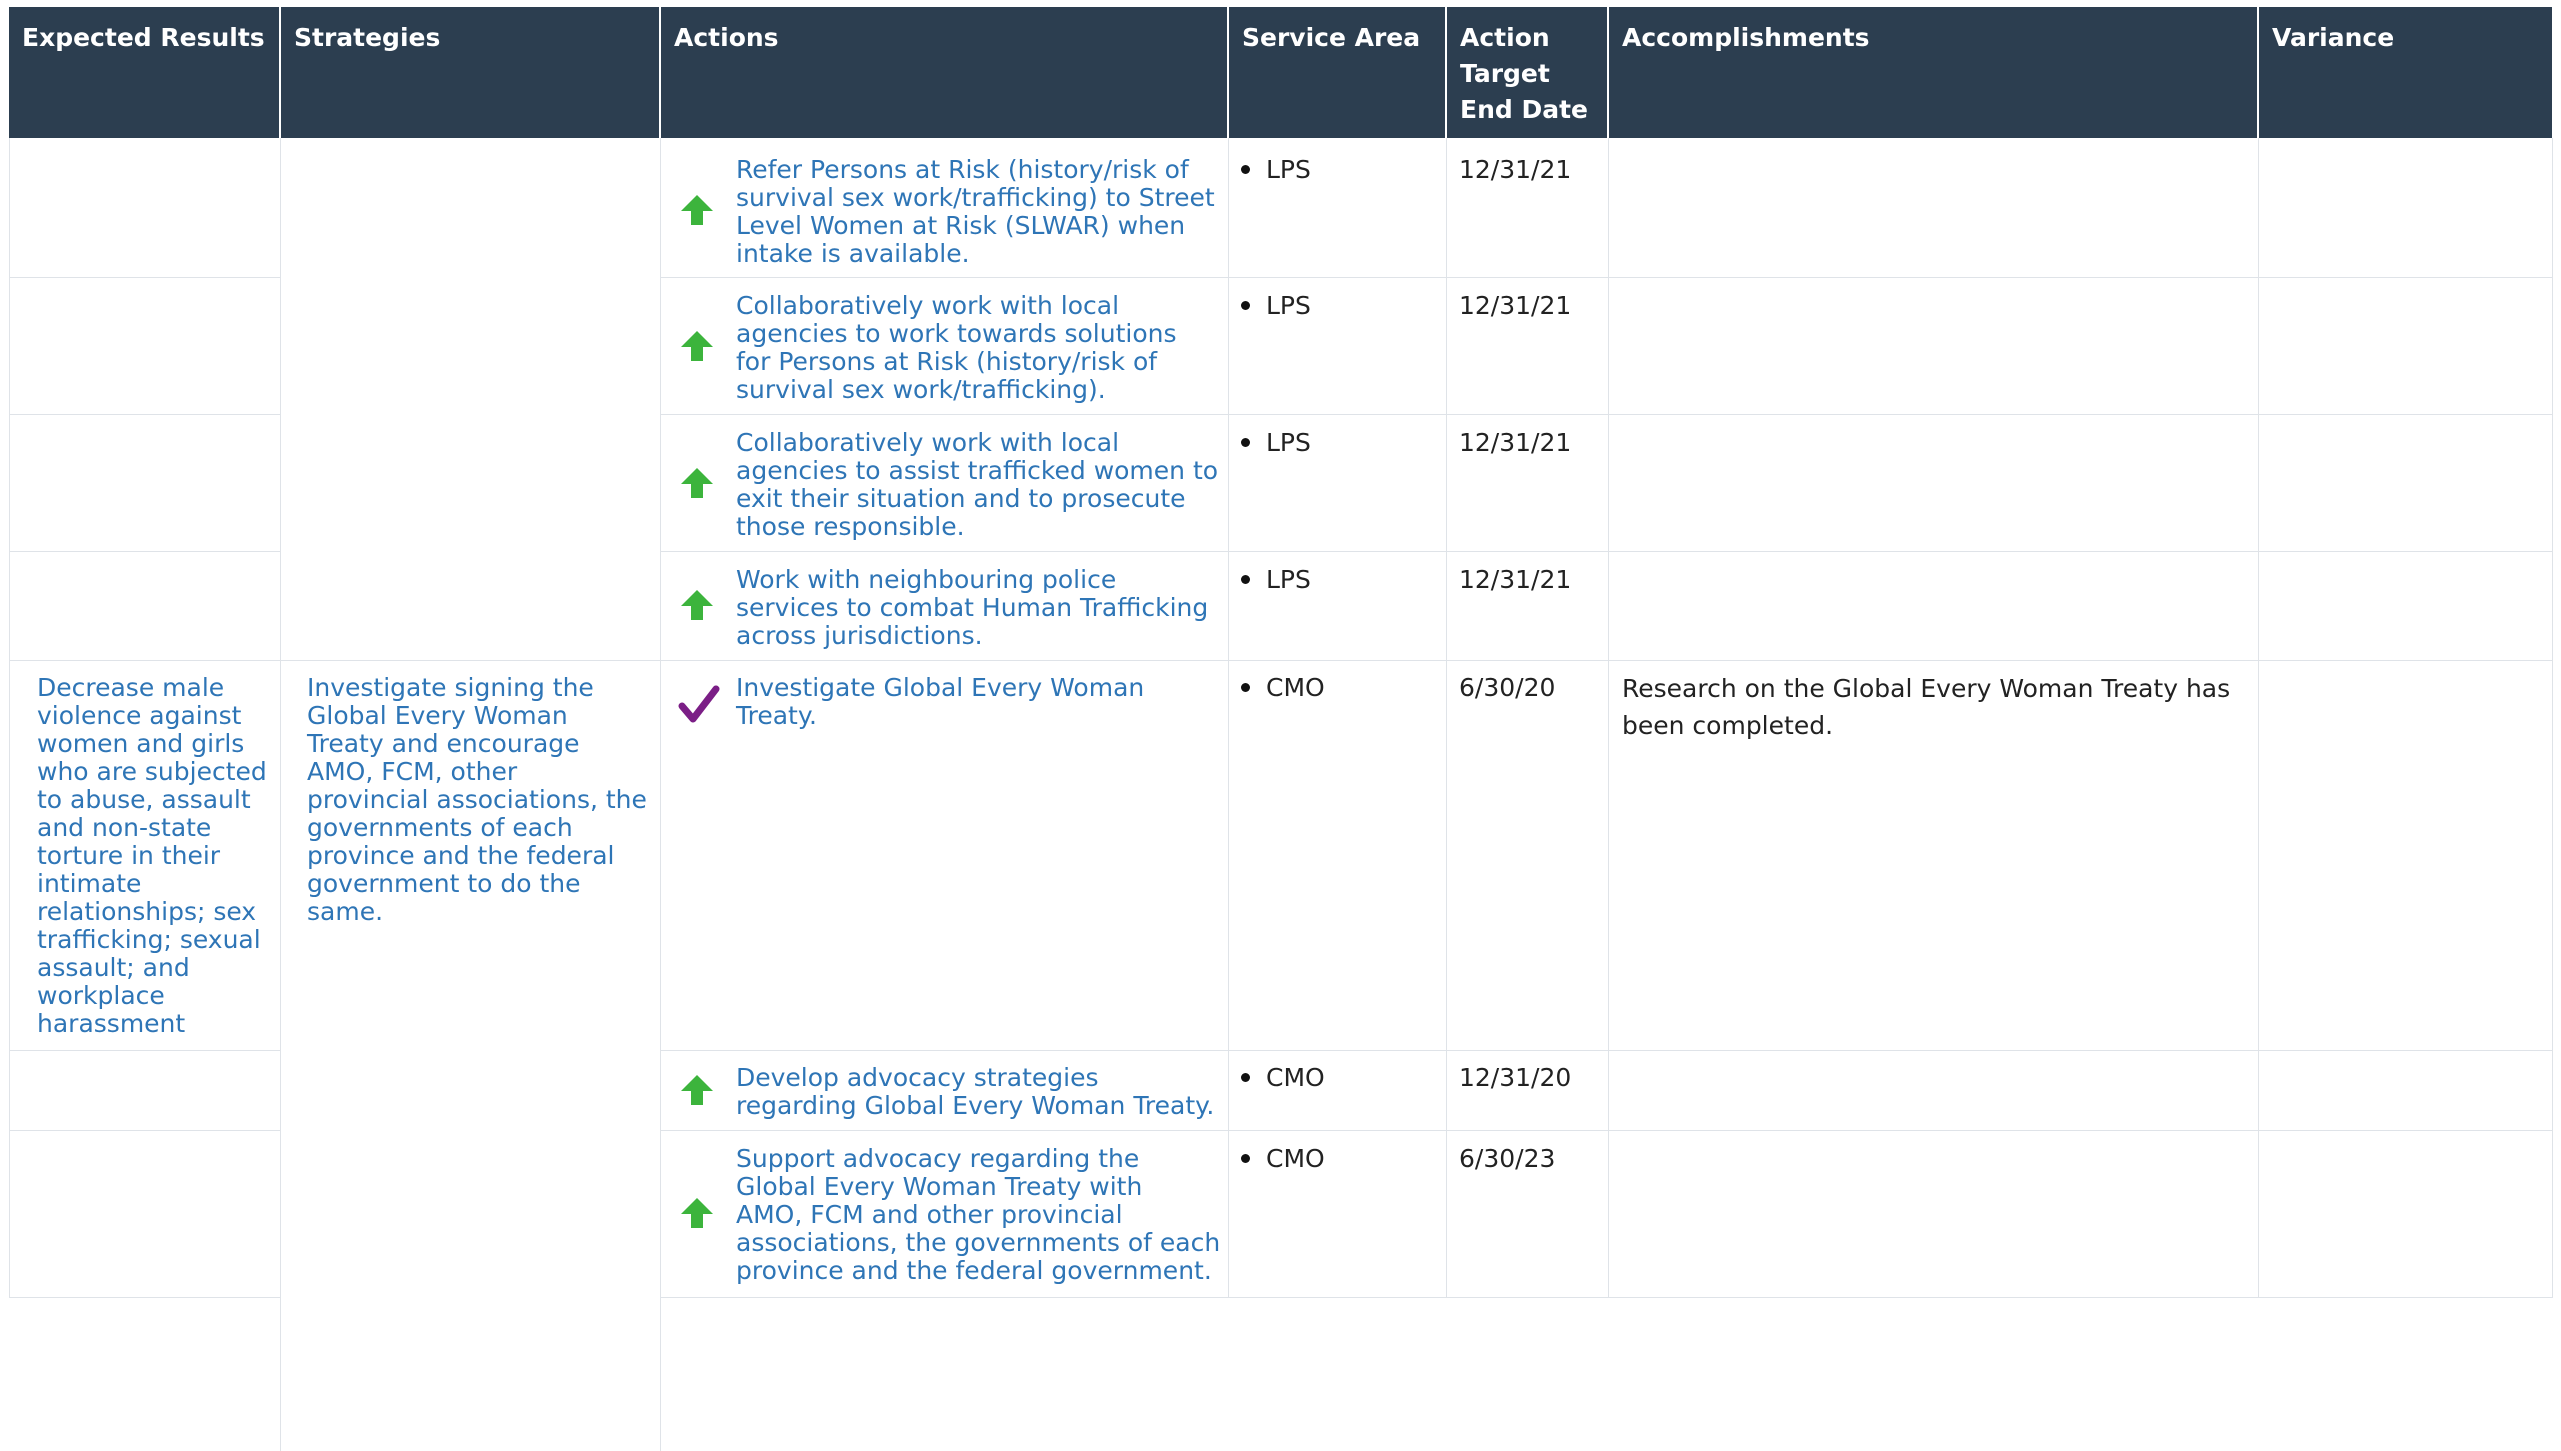 Image resolution: width=2561 pixels, height=1451 pixels. What do you see at coordinates (131, 687) in the screenshot?
I see `text-line: Decrease male` at bounding box center [131, 687].